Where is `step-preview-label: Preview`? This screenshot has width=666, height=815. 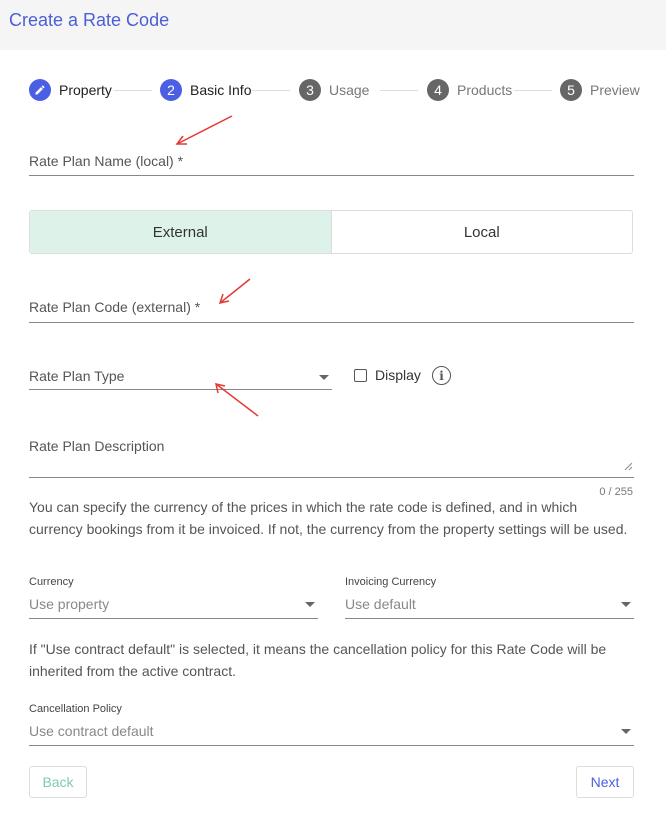
step-preview-label: Preview is located at coordinates (615, 90).